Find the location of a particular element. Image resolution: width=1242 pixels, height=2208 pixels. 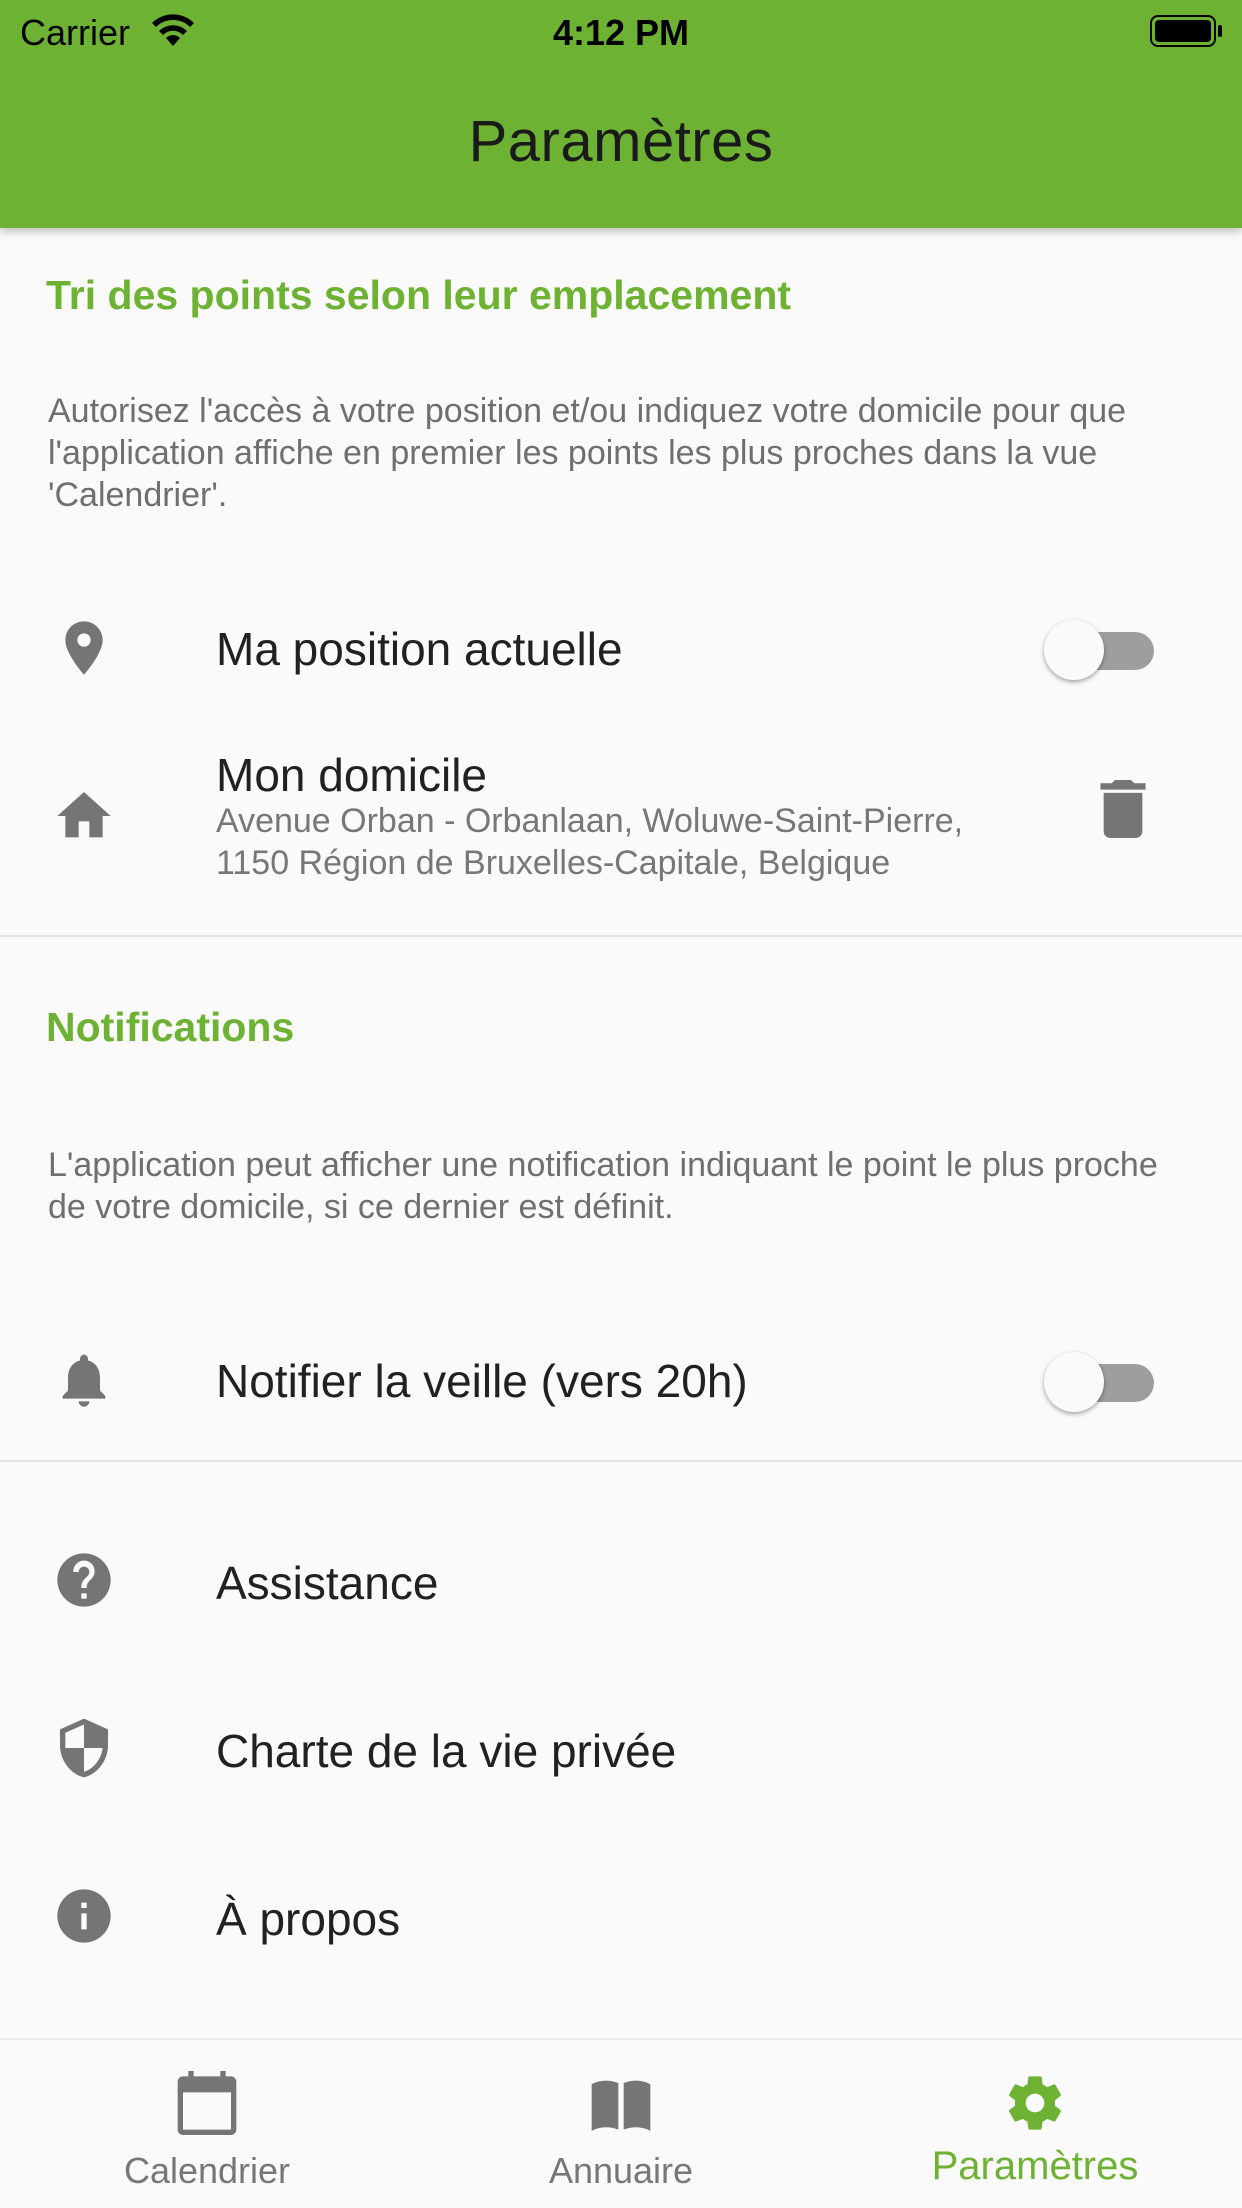

privacy-charter-label: Charte de la vie privée is located at coordinates (446, 1751).